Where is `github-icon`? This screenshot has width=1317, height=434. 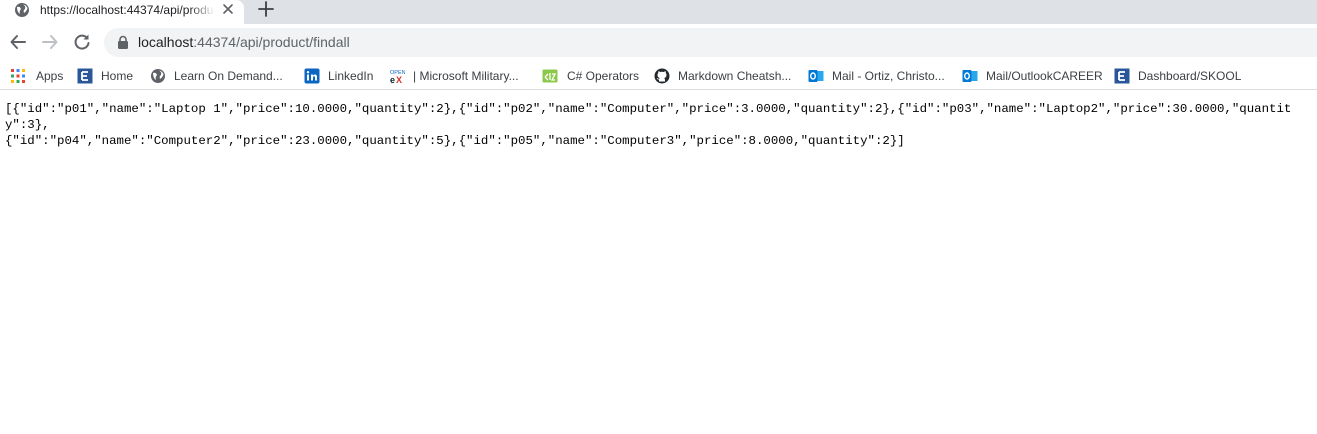
github-icon is located at coordinates (662, 76).